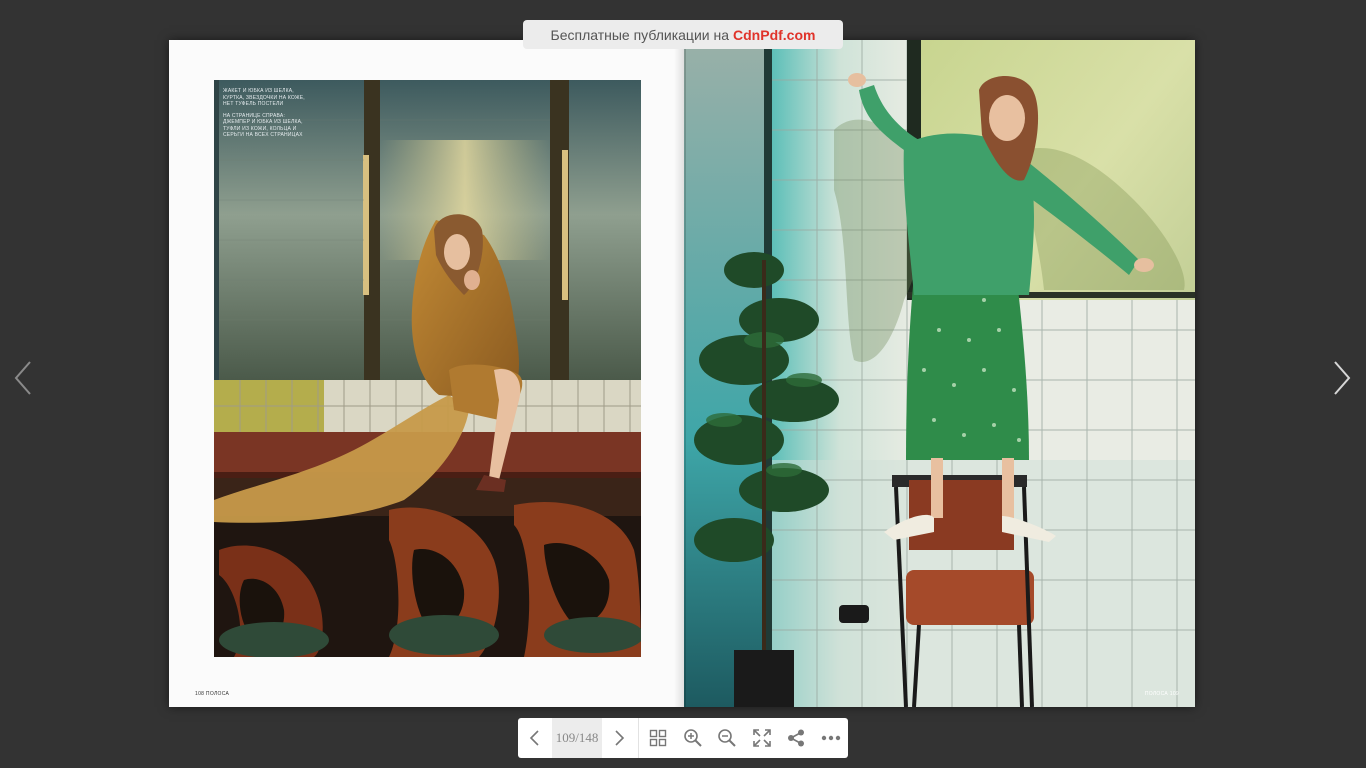  I want to click on banner-text: Бесплатные публикации на, so click(640, 34).